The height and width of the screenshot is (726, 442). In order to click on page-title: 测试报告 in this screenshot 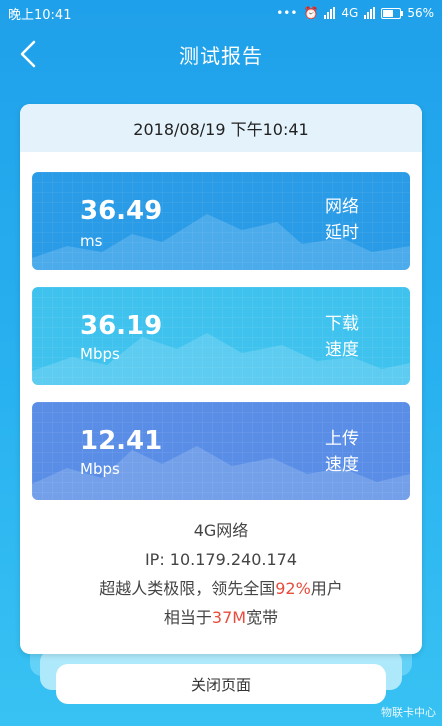, I will do `click(221, 55)`.